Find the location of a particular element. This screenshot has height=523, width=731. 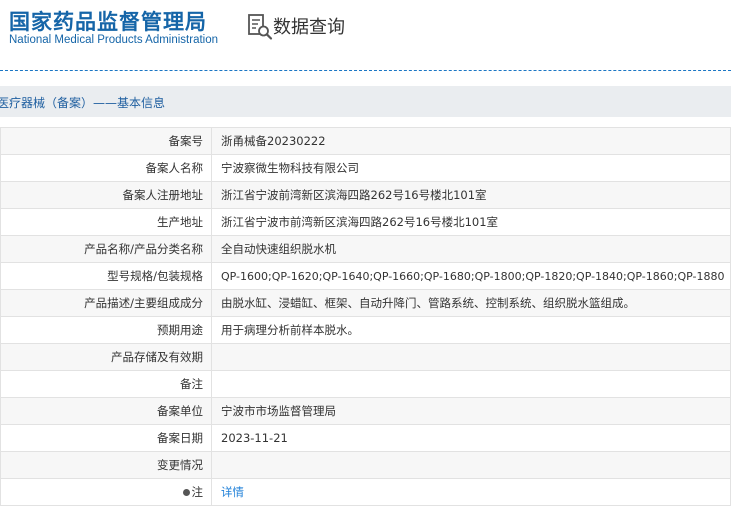

note-label: 注 is located at coordinates (197, 492).